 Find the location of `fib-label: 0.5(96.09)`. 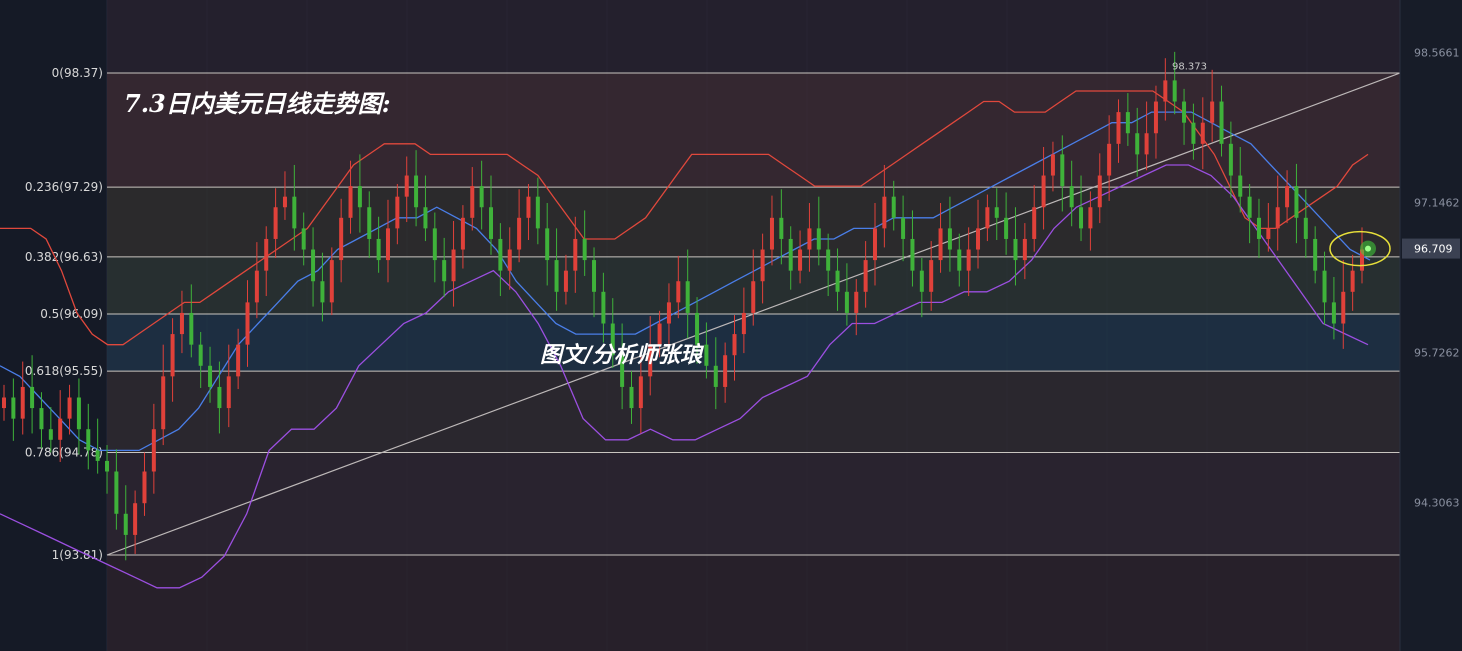

fib-label: 0.5(96.09) is located at coordinates (71, 314).